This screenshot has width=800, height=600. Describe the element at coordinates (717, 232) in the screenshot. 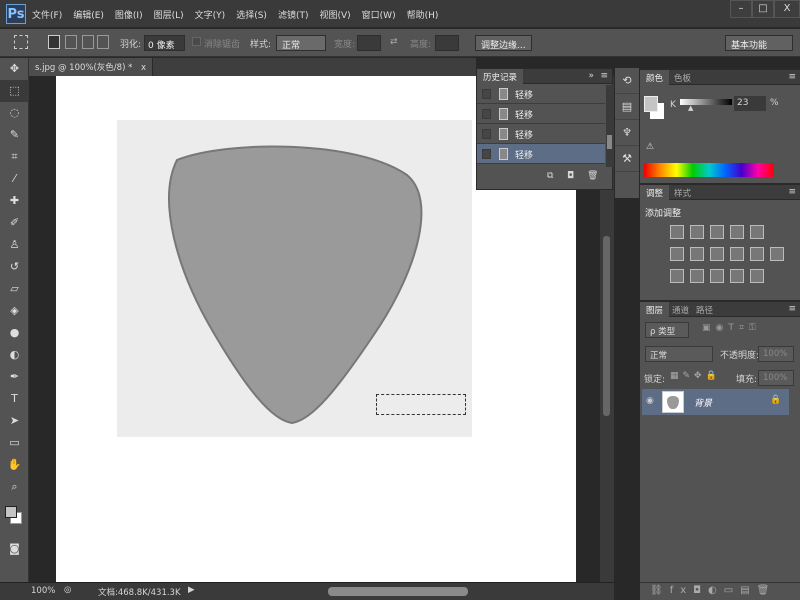

I see `curves-icon` at that location.